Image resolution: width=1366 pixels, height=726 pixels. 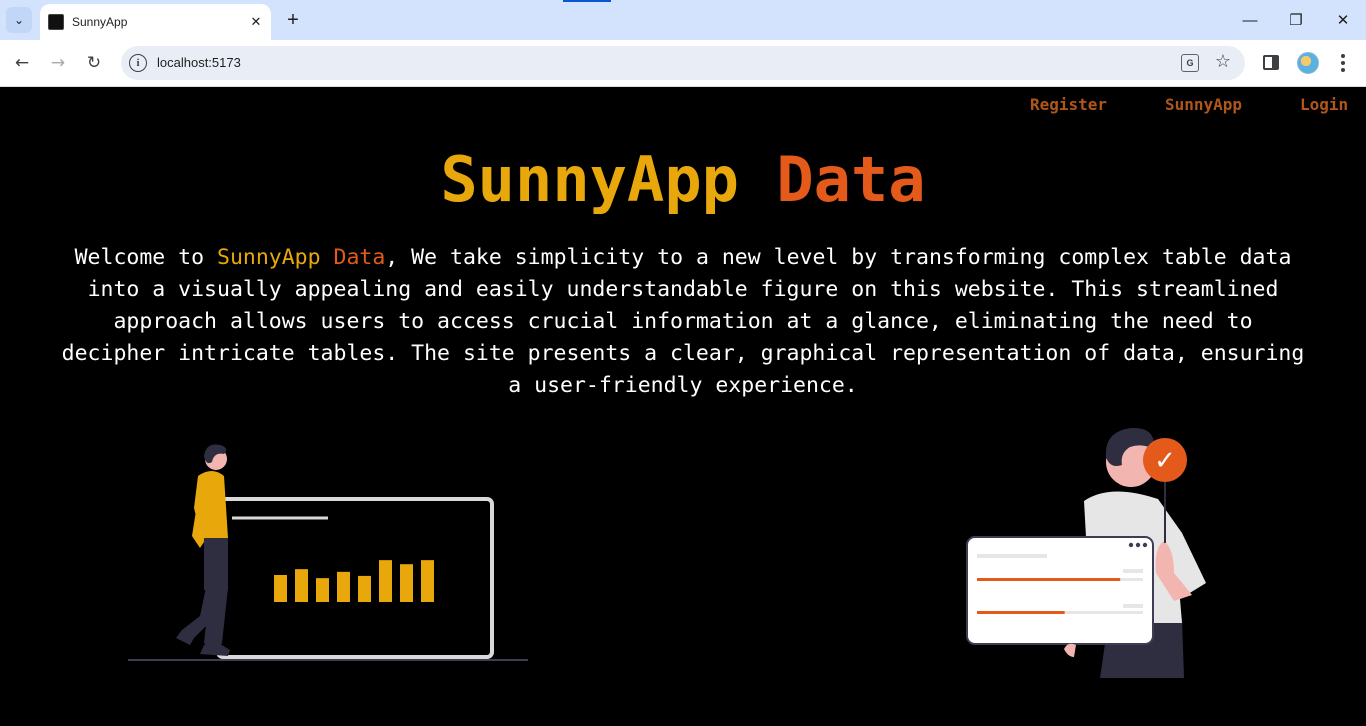 I want to click on new-tab-button: +, so click(x=293, y=20).